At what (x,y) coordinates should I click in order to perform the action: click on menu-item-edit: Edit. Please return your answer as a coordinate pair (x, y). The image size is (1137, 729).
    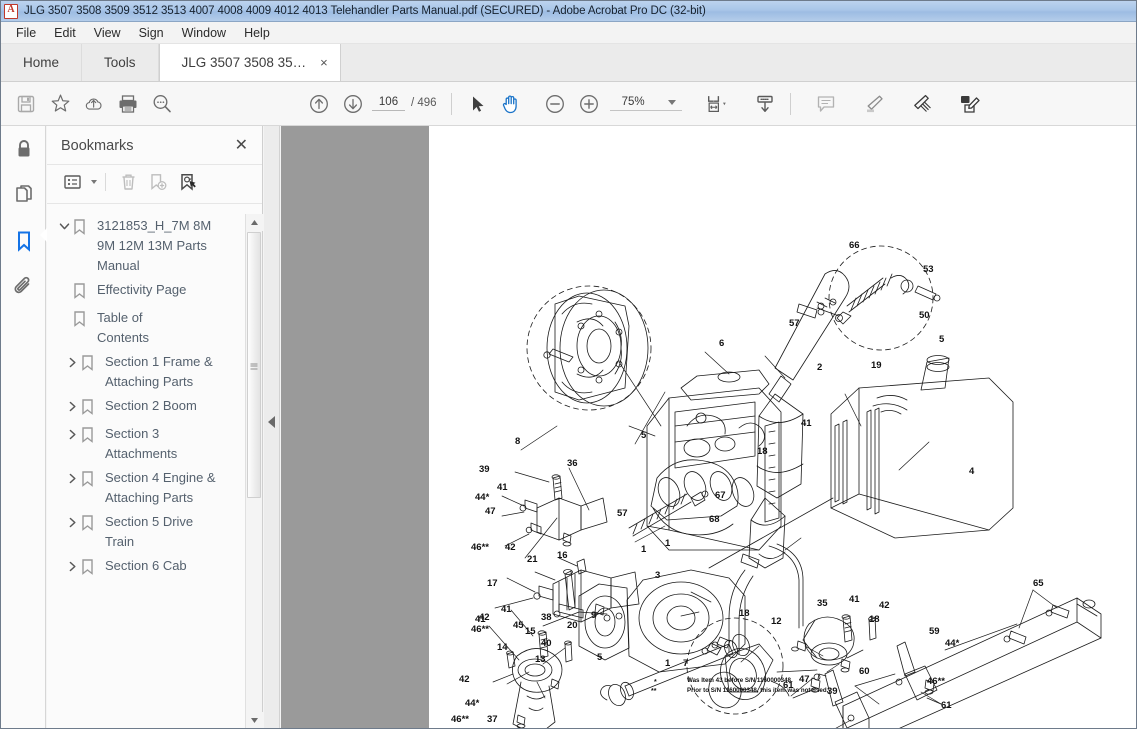
    Looking at the image, I should click on (65, 33).